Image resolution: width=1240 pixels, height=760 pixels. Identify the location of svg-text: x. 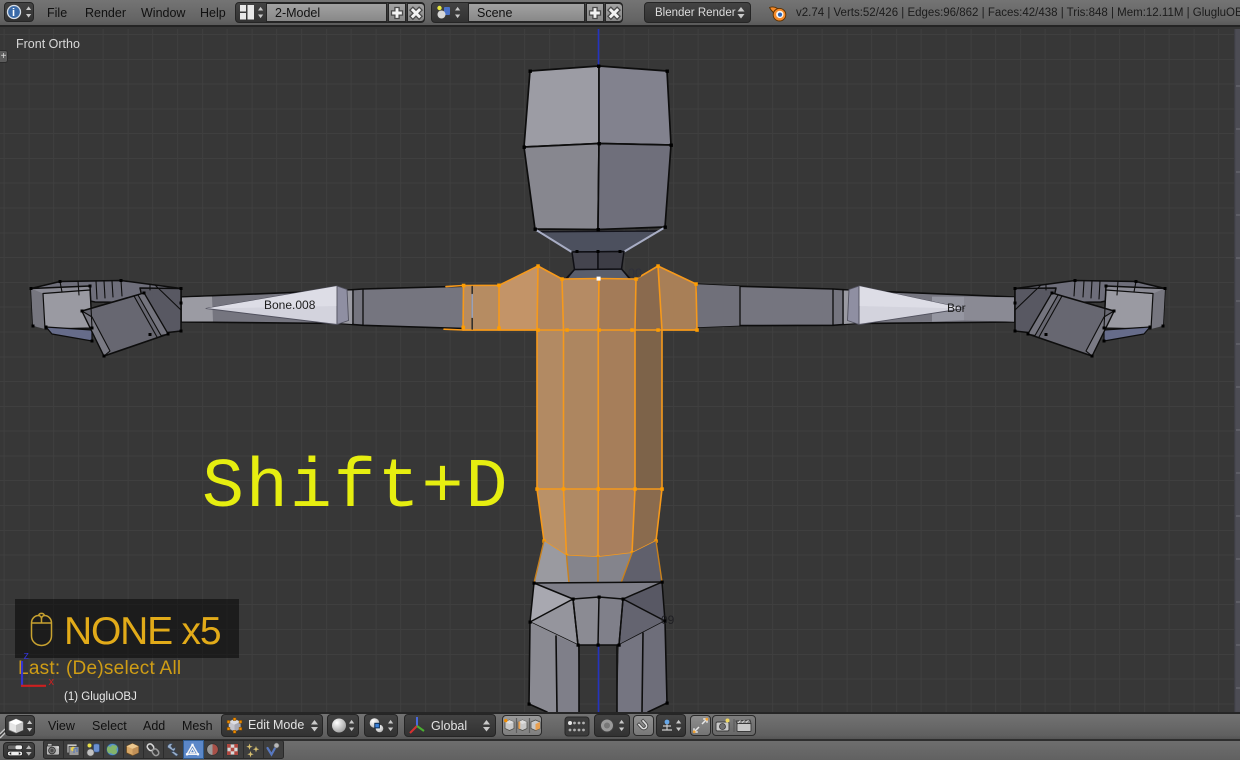
(52, 682).